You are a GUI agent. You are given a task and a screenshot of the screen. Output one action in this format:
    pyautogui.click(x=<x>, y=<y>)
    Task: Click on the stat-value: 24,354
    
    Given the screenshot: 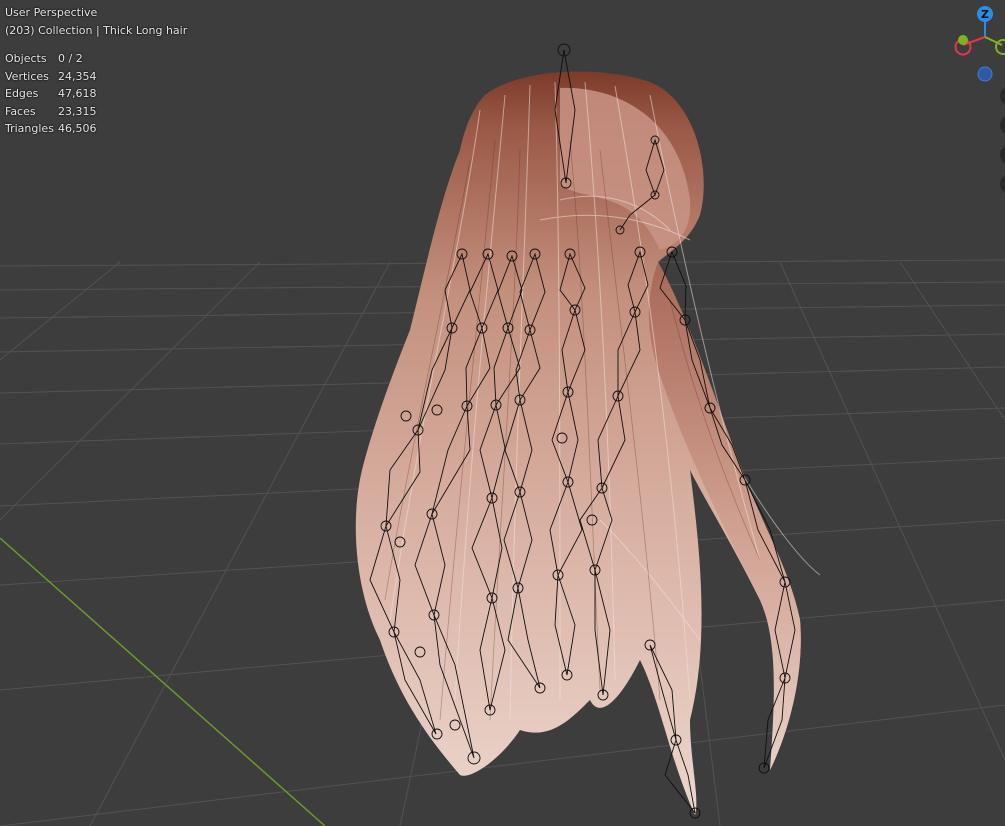 What is the action you would take?
    pyautogui.click(x=77, y=76)
    